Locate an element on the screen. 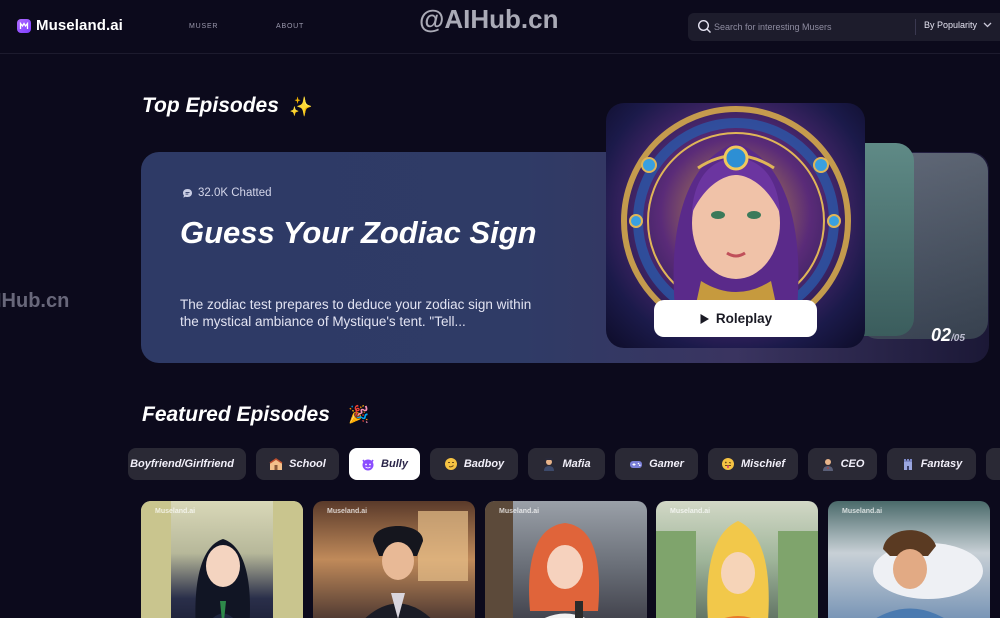 The height and width of the screenshot is (618, 1000). category-chip-label: CEO is located at coordinates (852, 464).